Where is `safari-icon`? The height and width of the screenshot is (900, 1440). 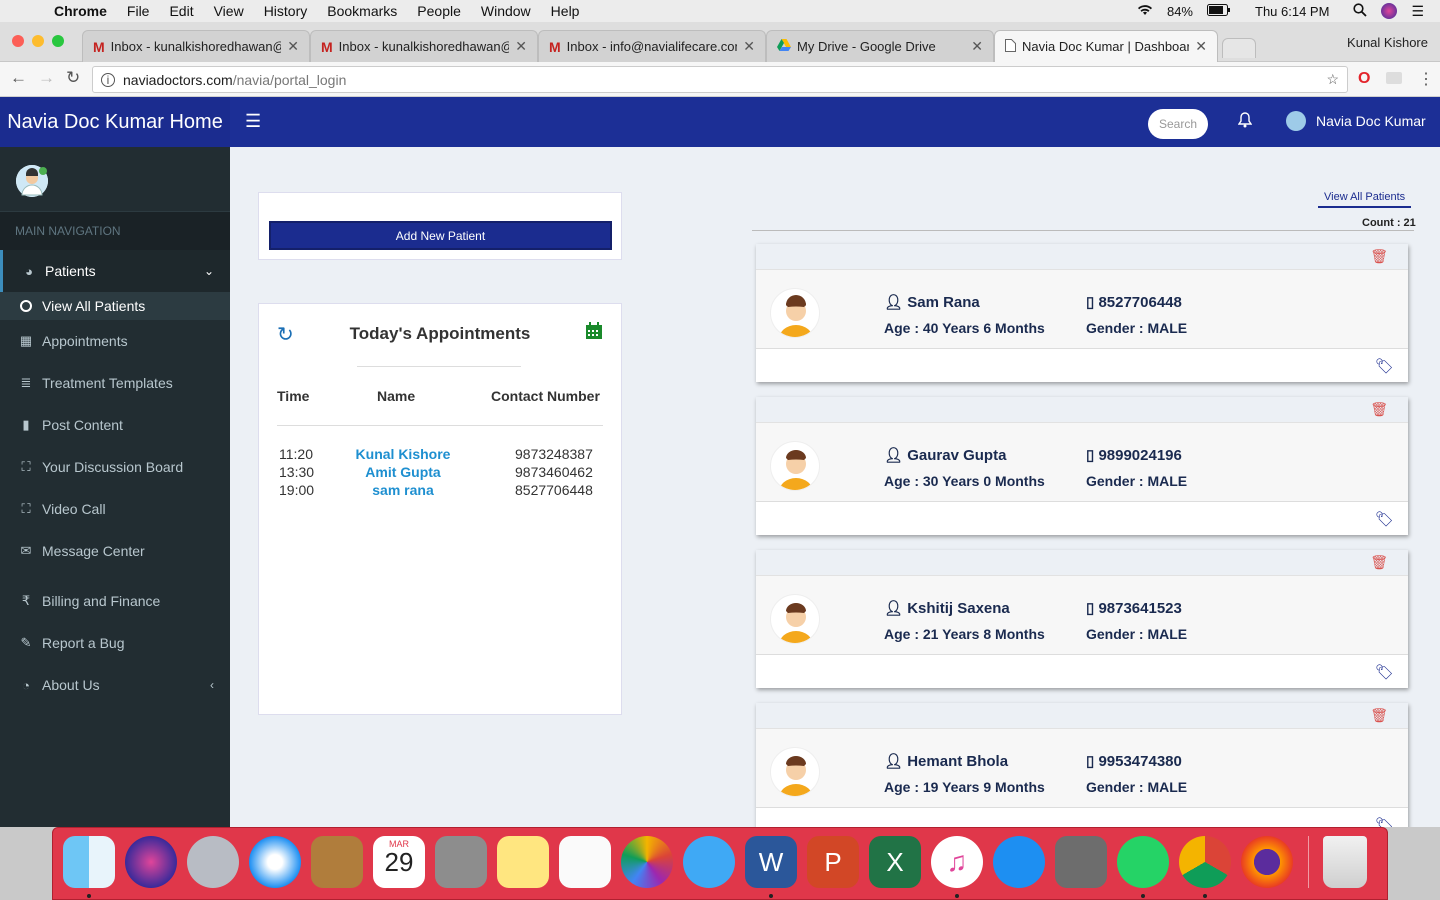 safari-icon is located at coordinates (275, 862).